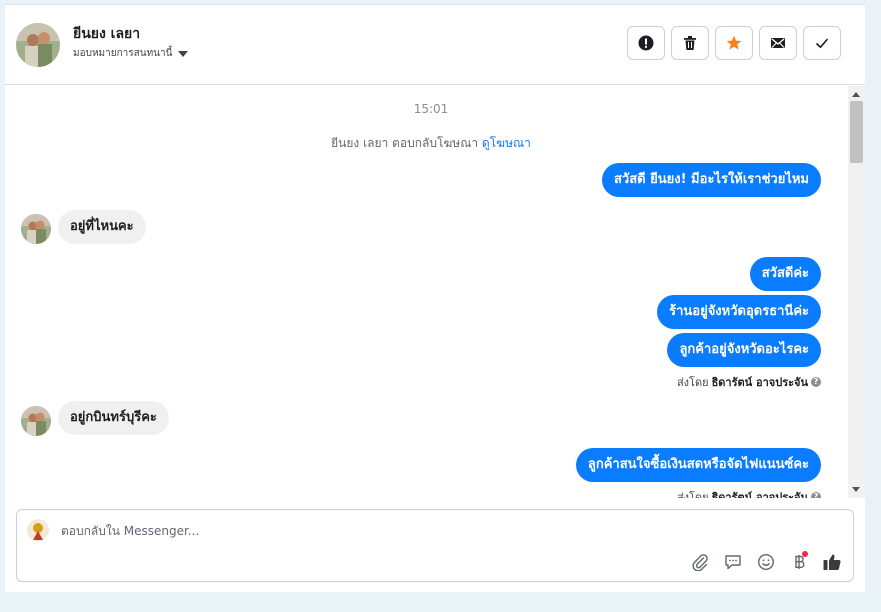 This screenshot has height=612, width=881. Describe the element at coordinates (698, 465) in the screenshot. I see `outgoing-message: ลูกค้าสนใจซื้อเงินสดหรือจัดไฟแนนซ์คะ` at that location.